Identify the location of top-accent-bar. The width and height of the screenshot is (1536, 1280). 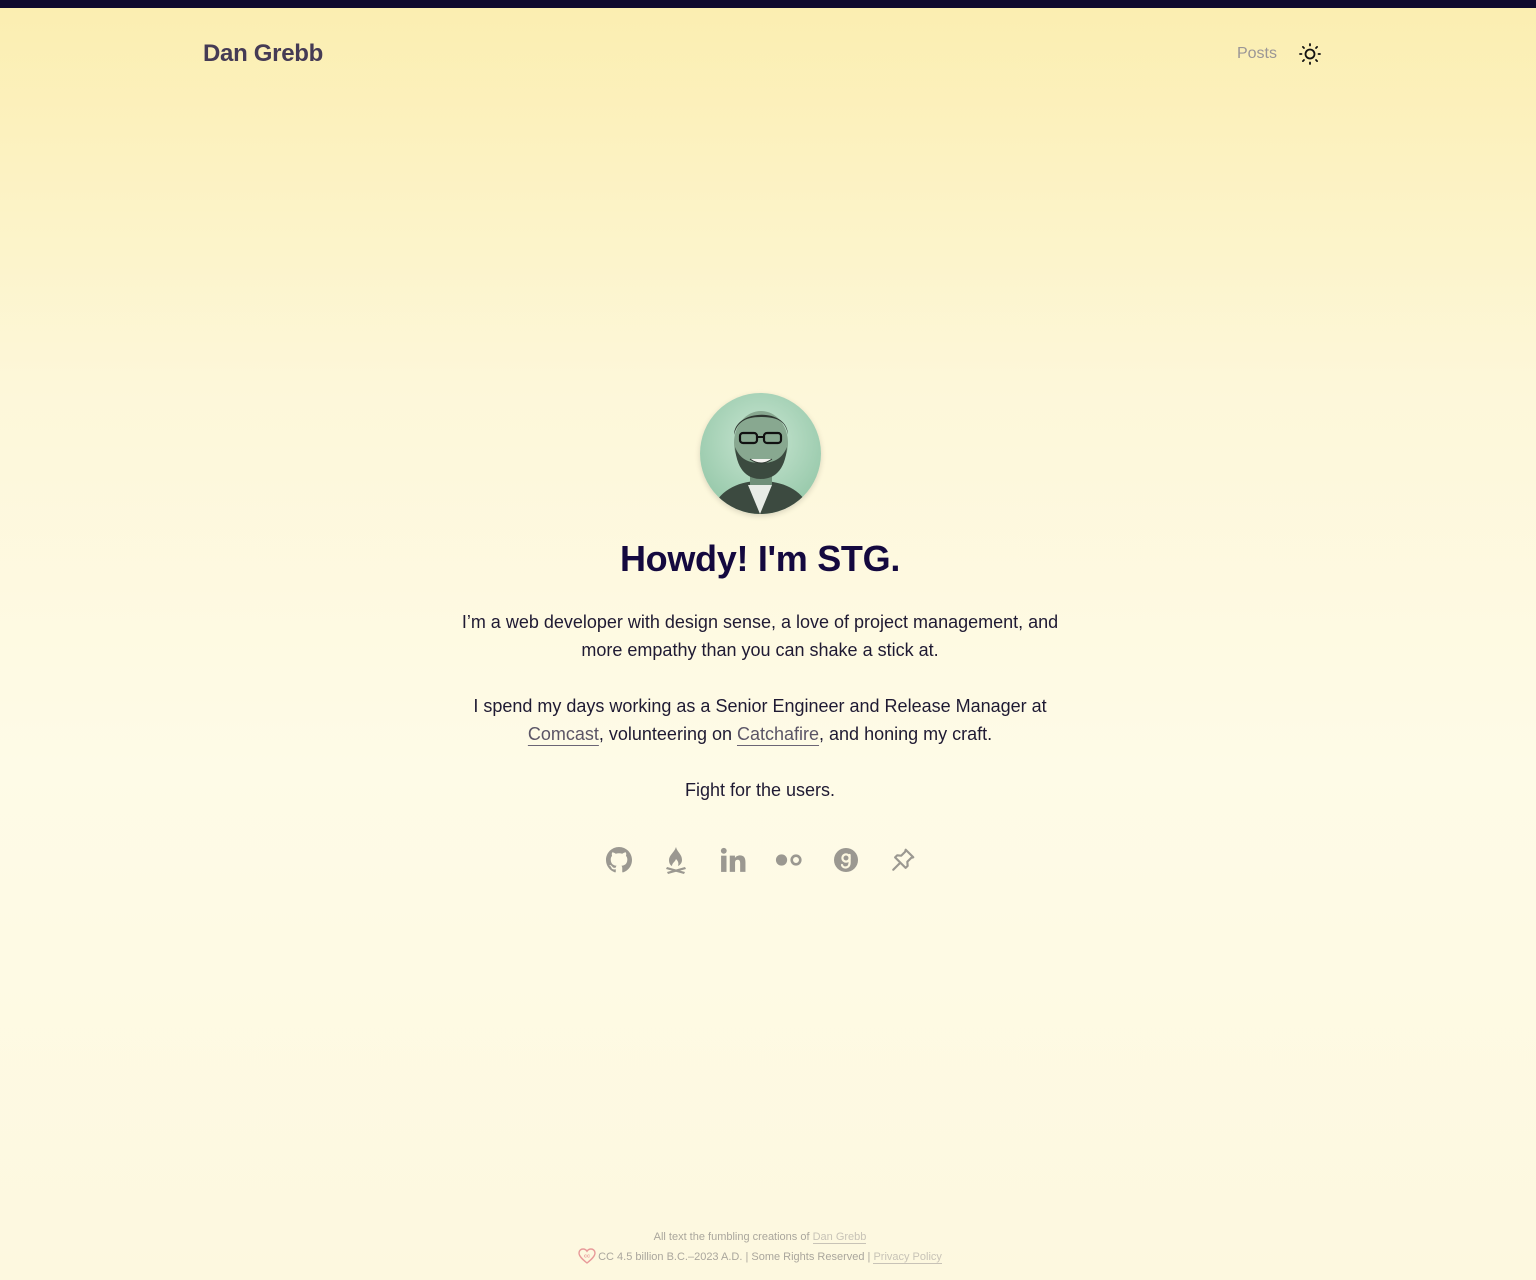
(768, 4).